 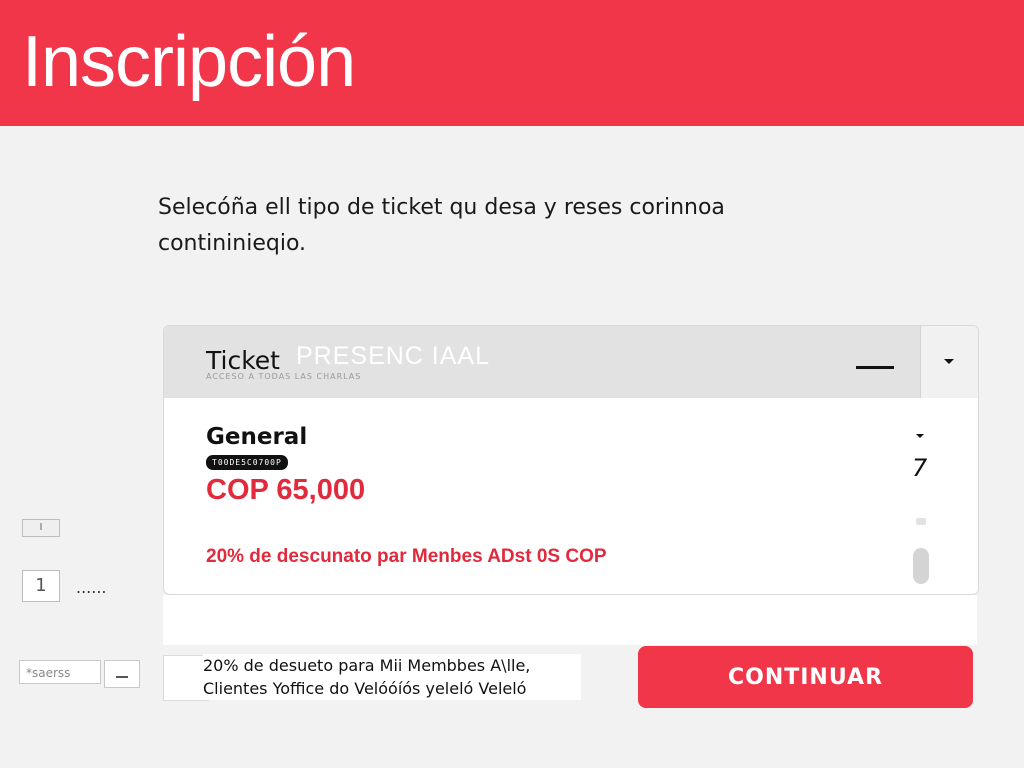 I want to click on plan-price: COP 65,000, so click(x=286, y=490).